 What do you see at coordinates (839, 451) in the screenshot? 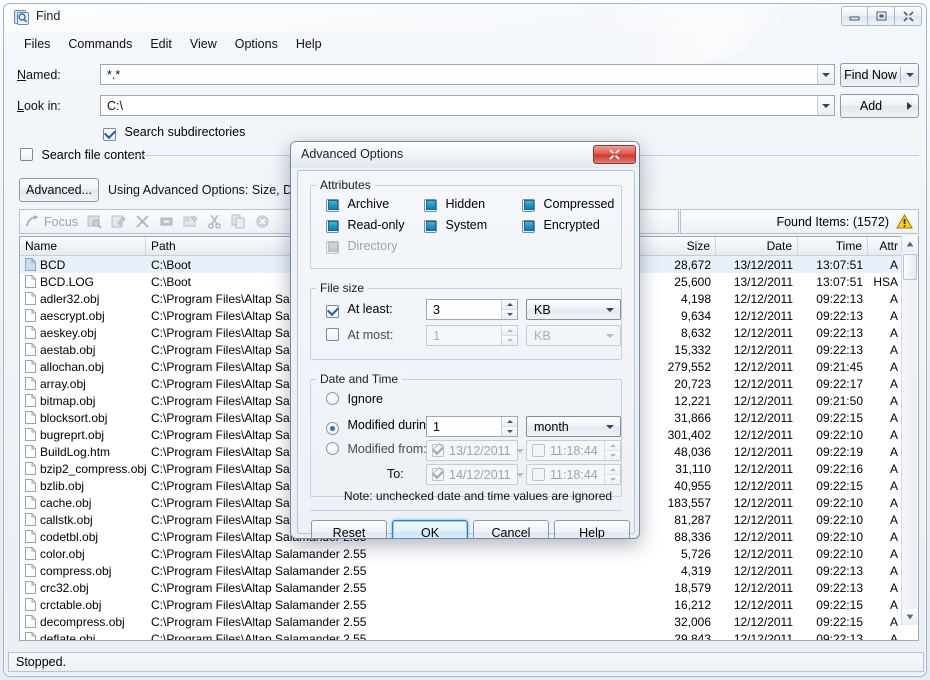
I see `cell-time: 09:22:19` at bounding box center [839, 451].